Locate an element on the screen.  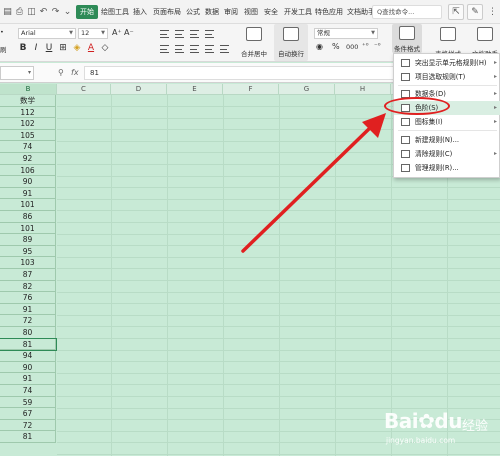
percent-button: % is located at coordinates (336, 46).